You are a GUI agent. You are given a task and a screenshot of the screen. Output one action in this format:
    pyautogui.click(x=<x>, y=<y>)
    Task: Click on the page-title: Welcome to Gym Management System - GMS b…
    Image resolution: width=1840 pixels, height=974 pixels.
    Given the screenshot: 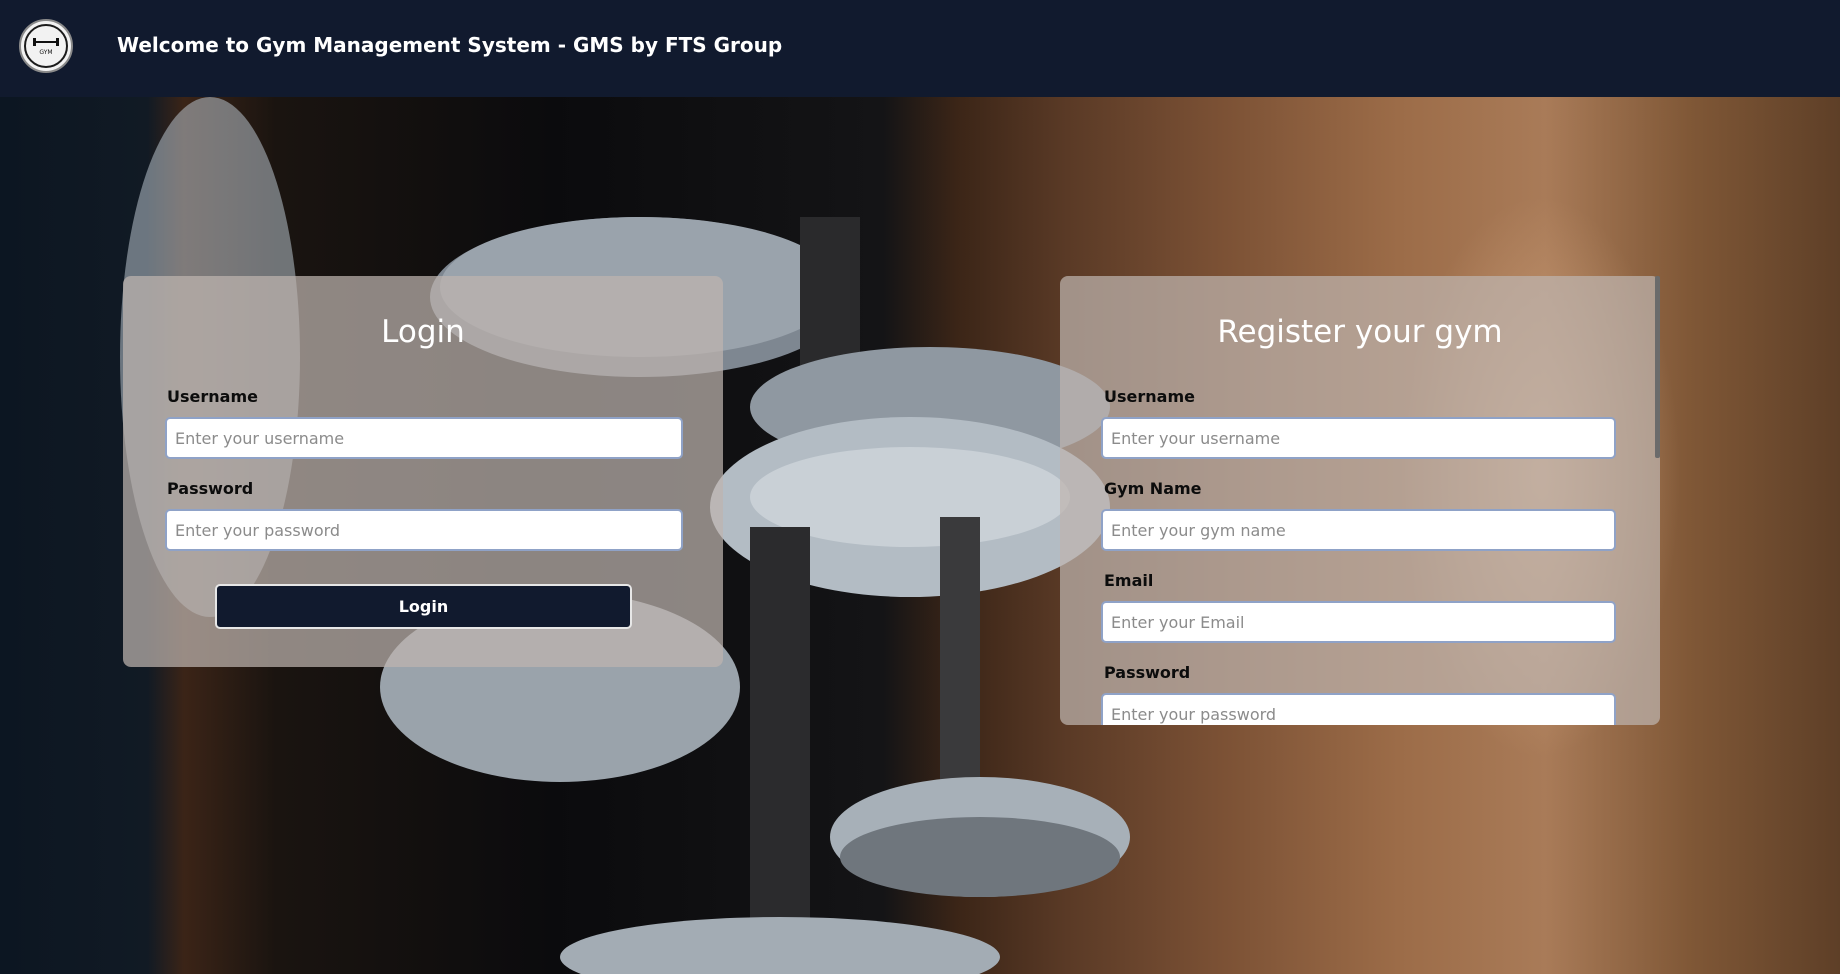 What is the action you would take?
    pyautogui.click(x=450, y=45)
    